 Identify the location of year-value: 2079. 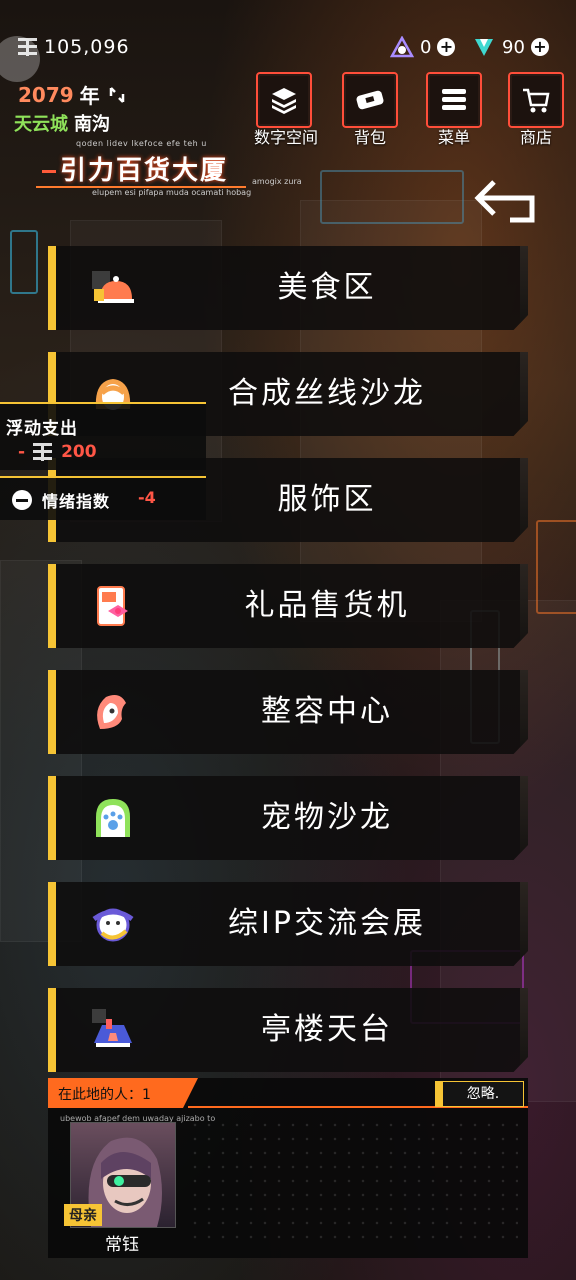
(46, 94).